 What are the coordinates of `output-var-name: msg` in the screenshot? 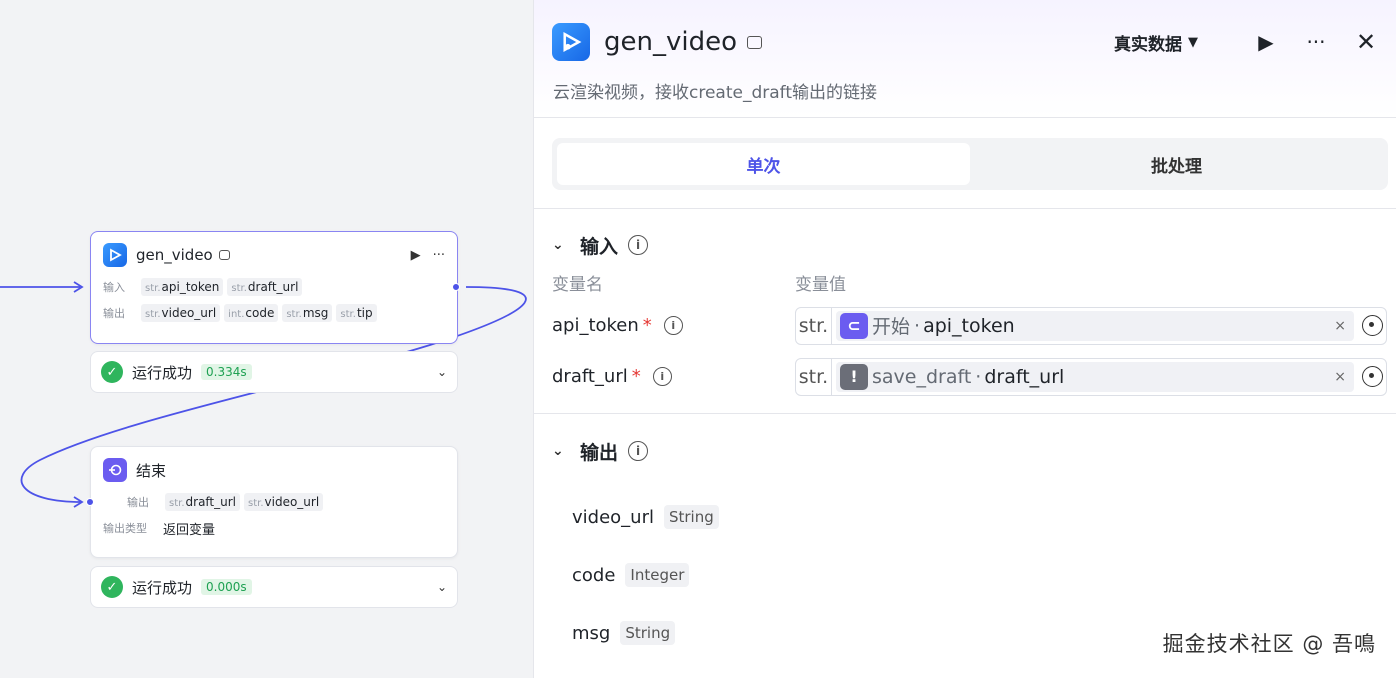 It's located at (591, 633).